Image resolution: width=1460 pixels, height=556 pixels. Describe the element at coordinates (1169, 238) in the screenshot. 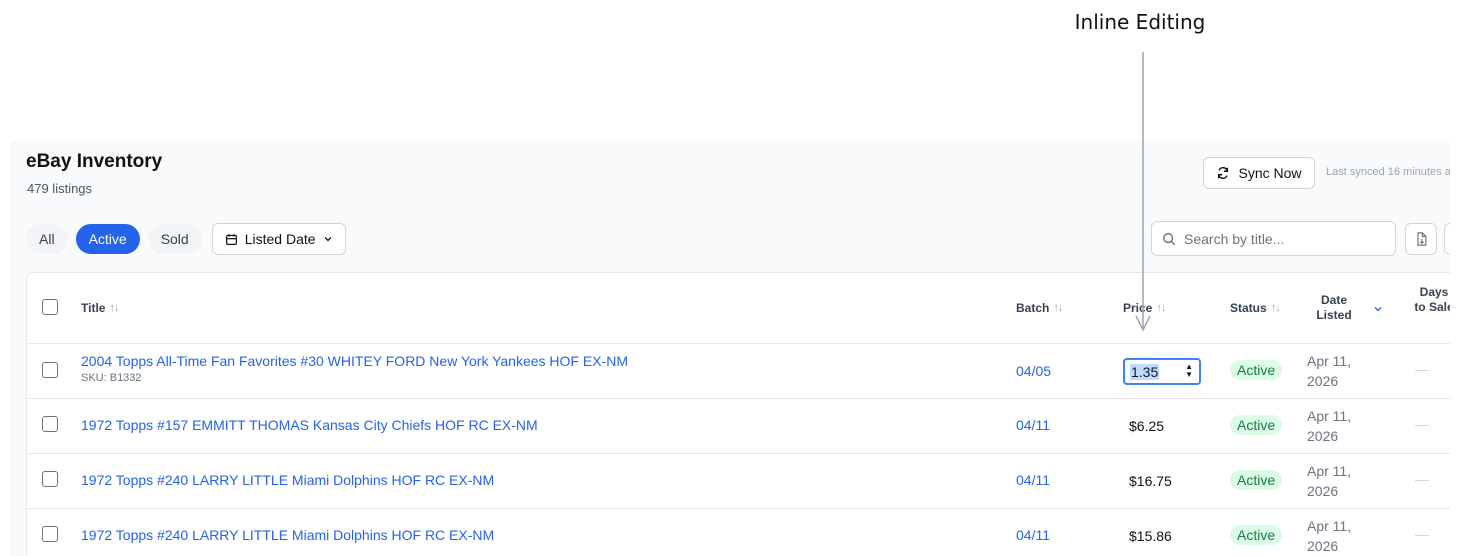

I see `search-icon` at that location.